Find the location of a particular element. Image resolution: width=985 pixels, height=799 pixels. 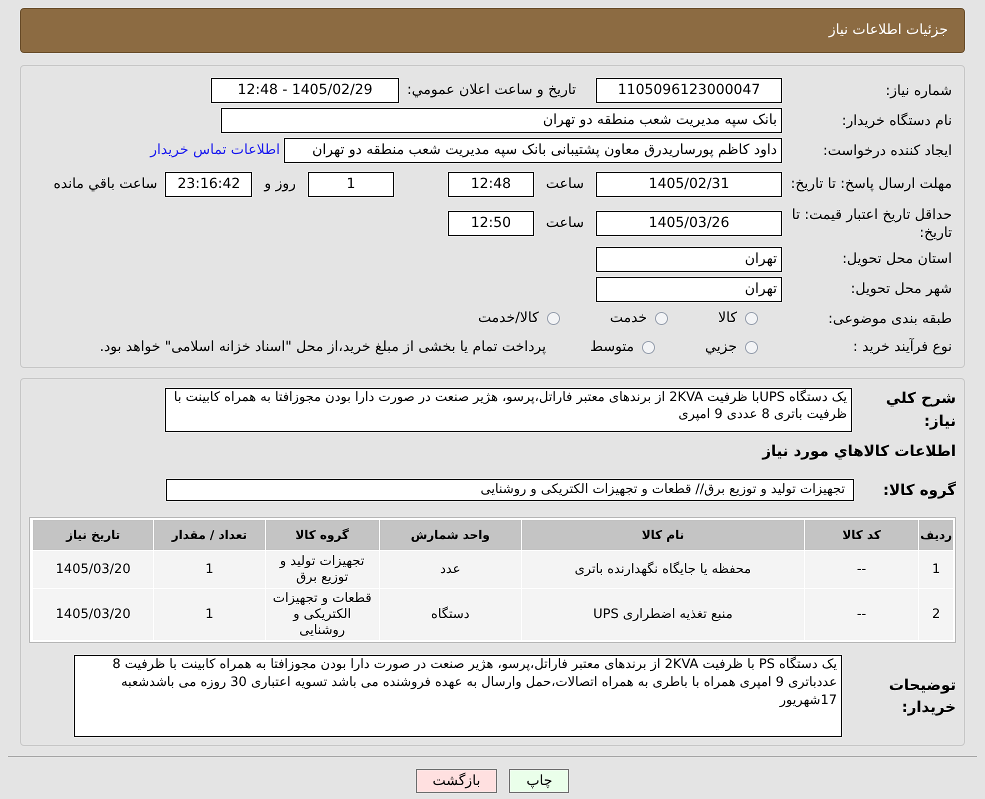

table-cell: 1 is located at coordinates (209, 614).